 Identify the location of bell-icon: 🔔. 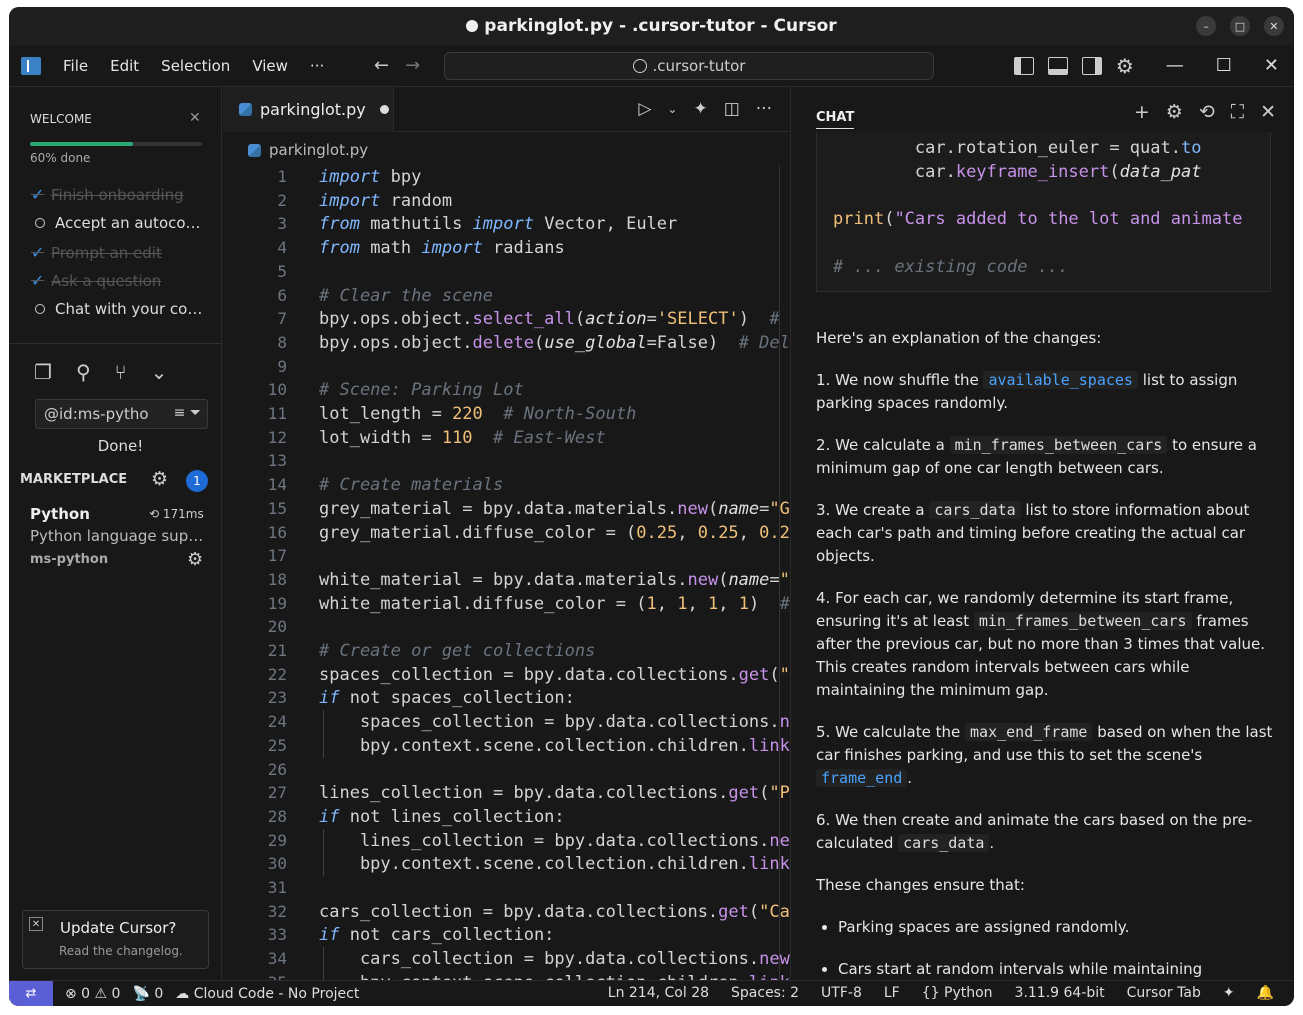
(1265, 993).